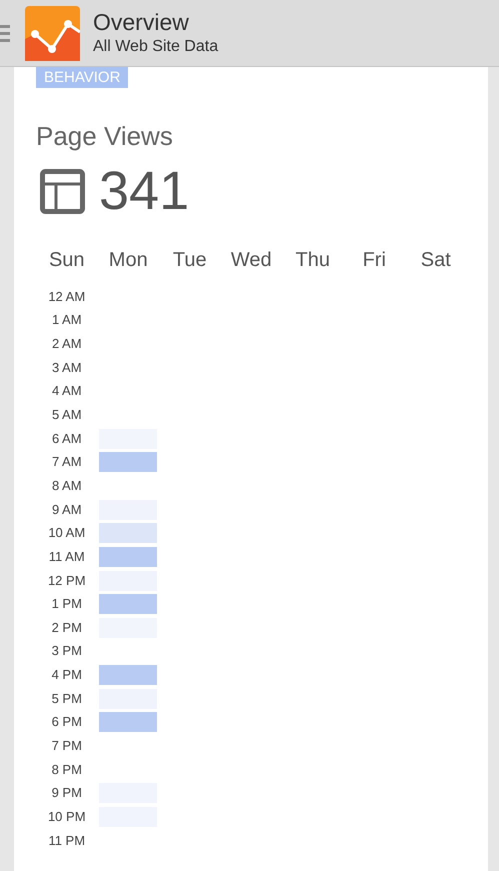  Describe the element at coordinates (82, 77) in the screenshot. I see `section-tag: BEHAVIOR` at that location.